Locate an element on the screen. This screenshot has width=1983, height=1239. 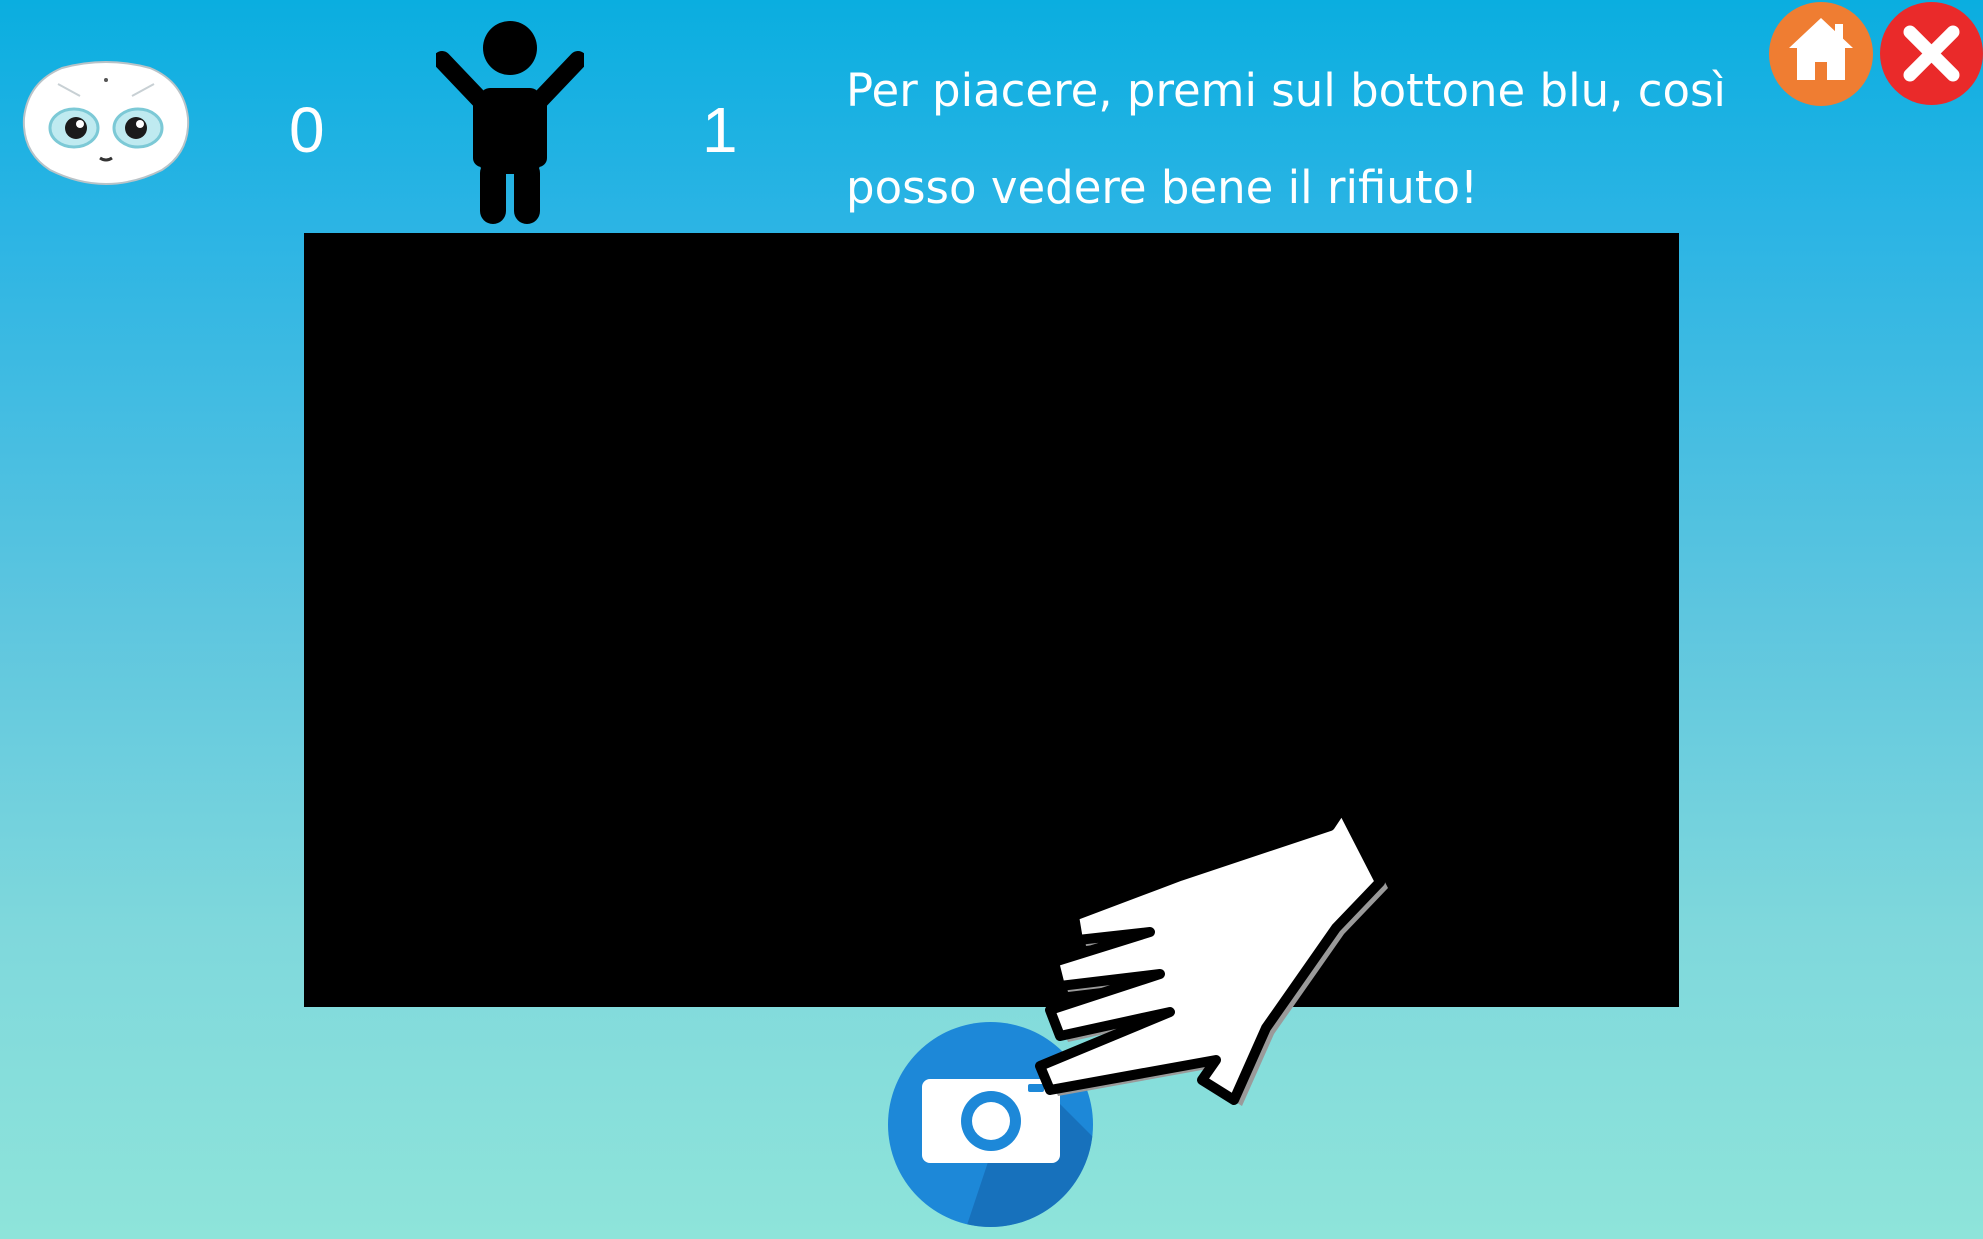
home-icon is located at coordinates (1821, 49).